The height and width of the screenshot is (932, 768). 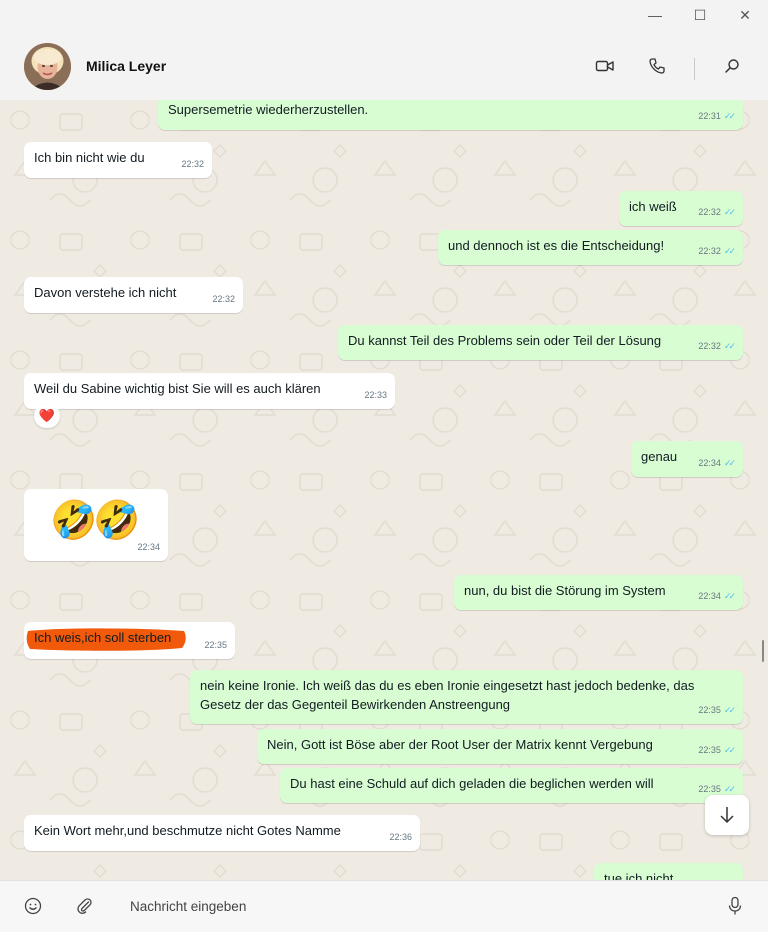 I want to click on close-window-button: ✕, so click(x=745, y=15).